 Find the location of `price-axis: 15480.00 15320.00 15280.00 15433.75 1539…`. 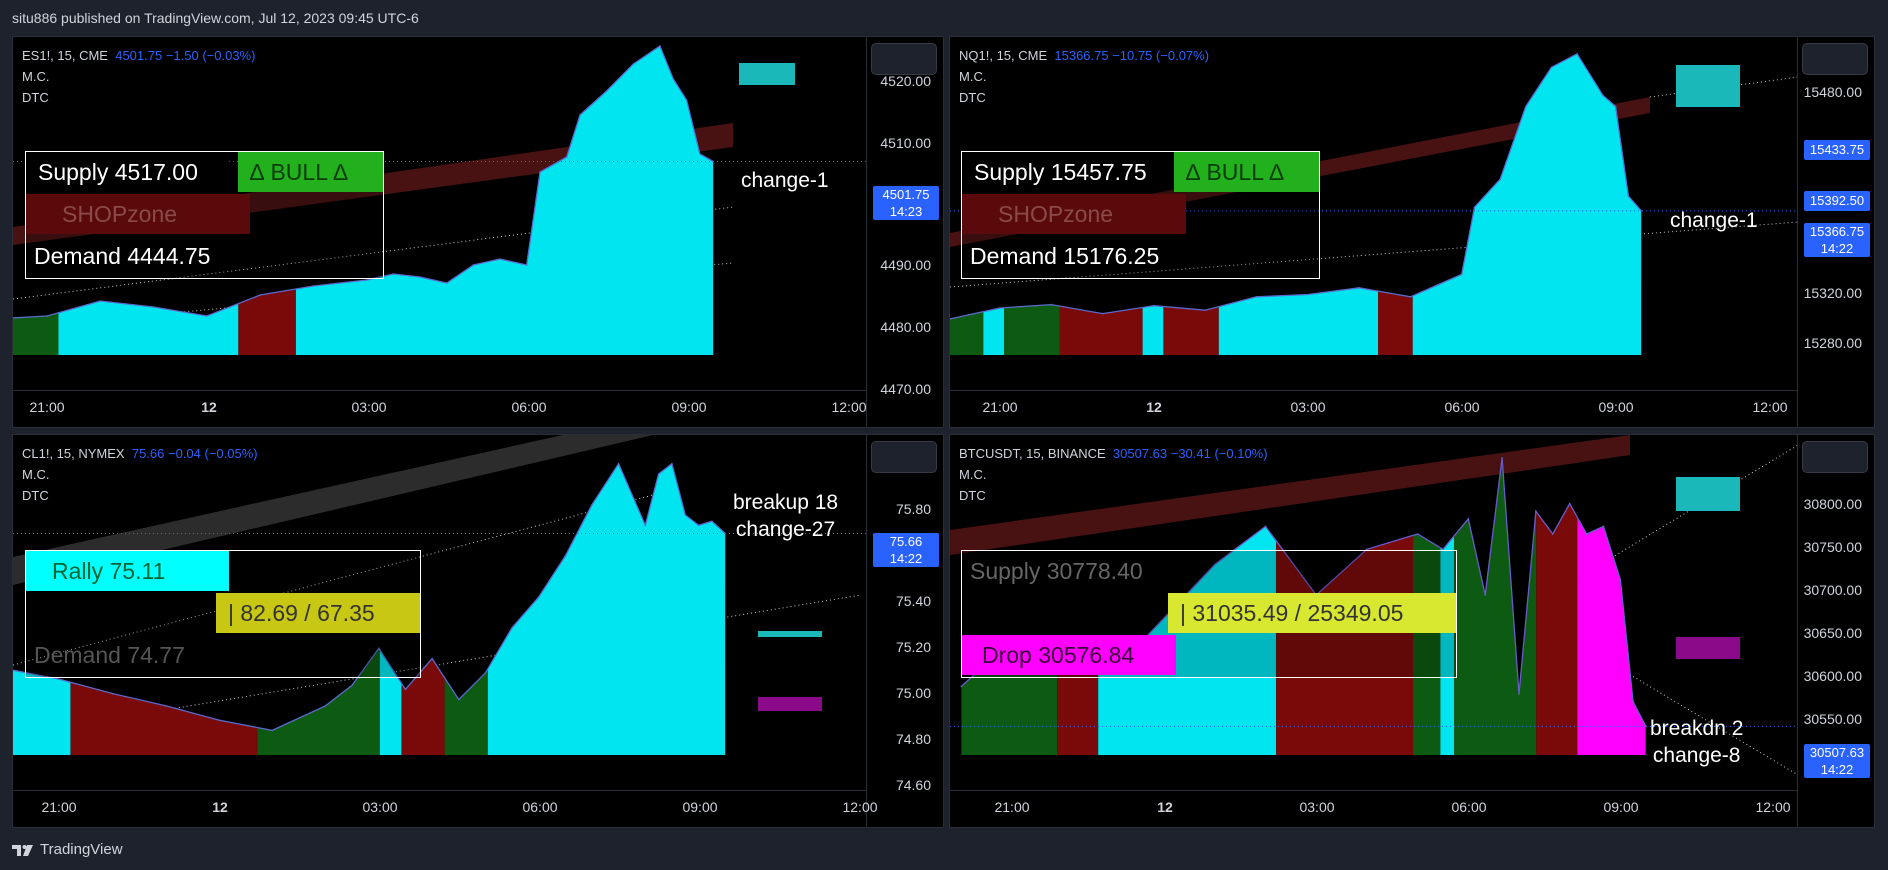

price-axis: 15480.00 15320.00 15280.00 15433.75 1539… is located at coordinates (1835, 232).